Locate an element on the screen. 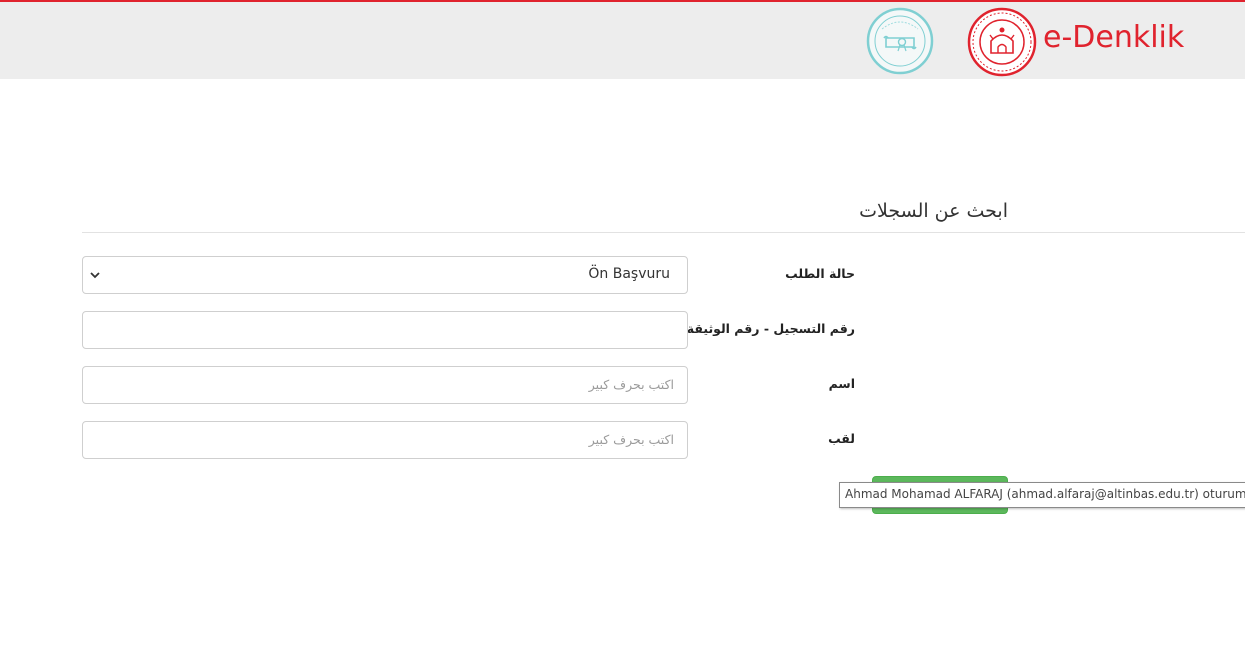 Image resolution: width=1245 pixels, height=653 pixels. registration-number-input is located at coordinates (385, 330).